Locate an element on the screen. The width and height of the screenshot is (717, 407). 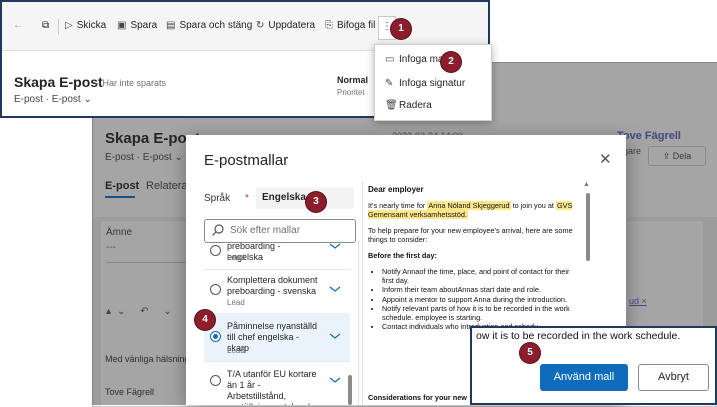
refresh-icon: ↻ is located at coordinates (260, 25).